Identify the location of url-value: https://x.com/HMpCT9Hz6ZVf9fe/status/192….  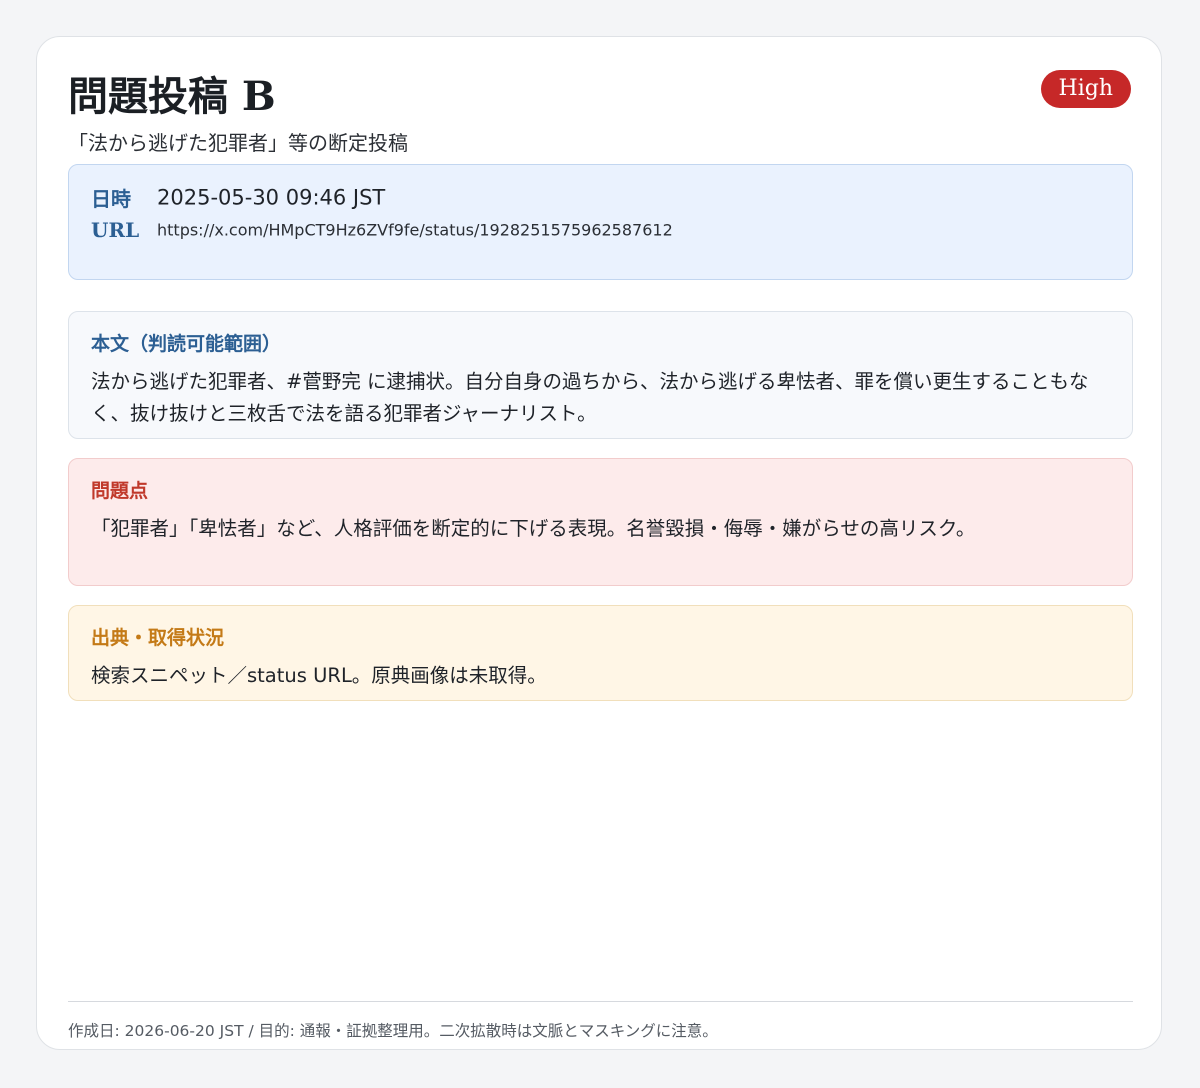
(415, 230).